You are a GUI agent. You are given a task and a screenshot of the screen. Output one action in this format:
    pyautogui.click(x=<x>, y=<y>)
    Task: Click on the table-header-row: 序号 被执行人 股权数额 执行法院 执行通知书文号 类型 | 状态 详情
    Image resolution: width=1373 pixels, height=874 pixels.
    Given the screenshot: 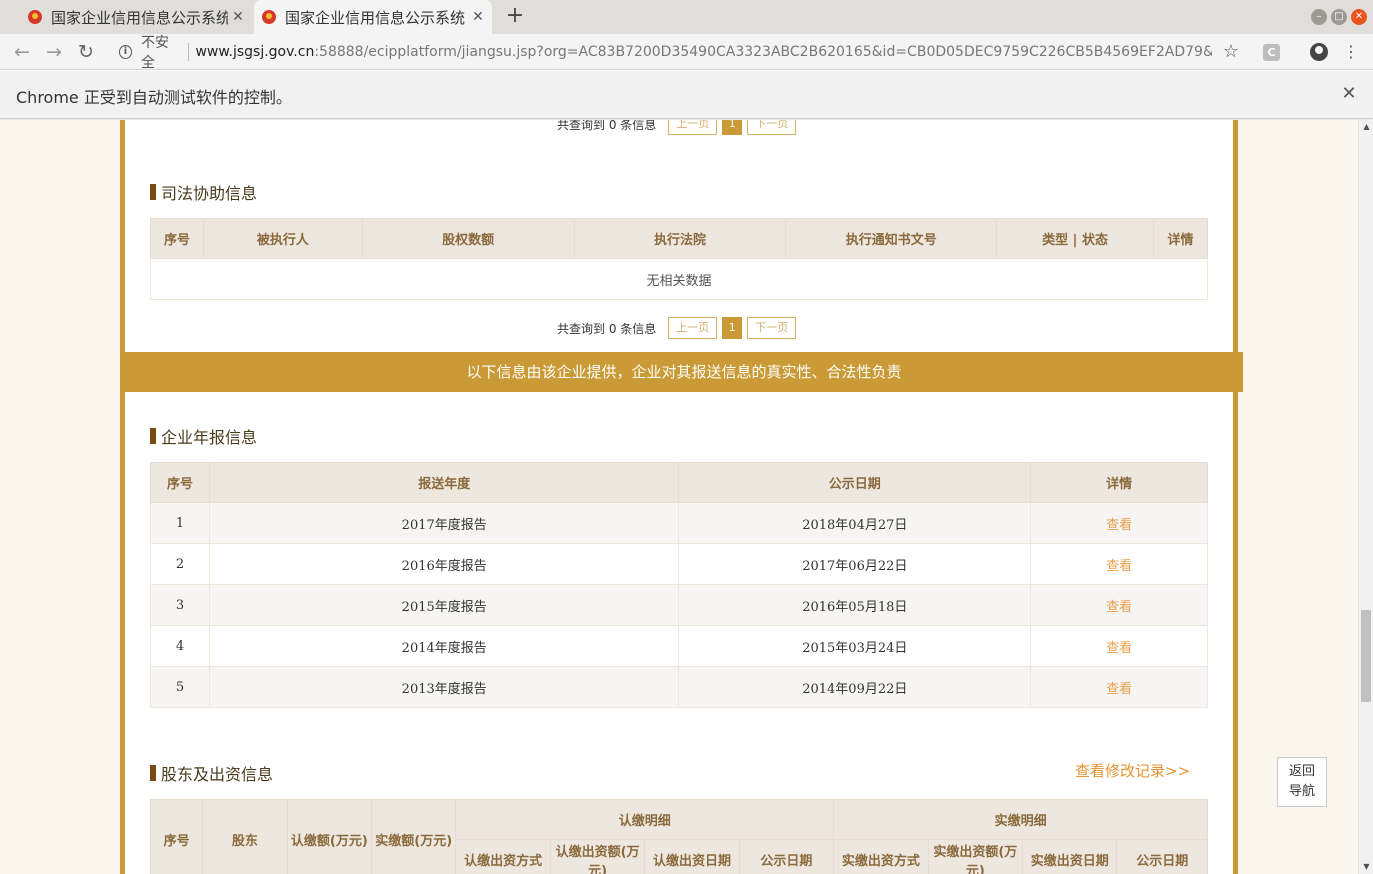 What is the action you would take?
    pyautogui.click(x=679, y=238)
    